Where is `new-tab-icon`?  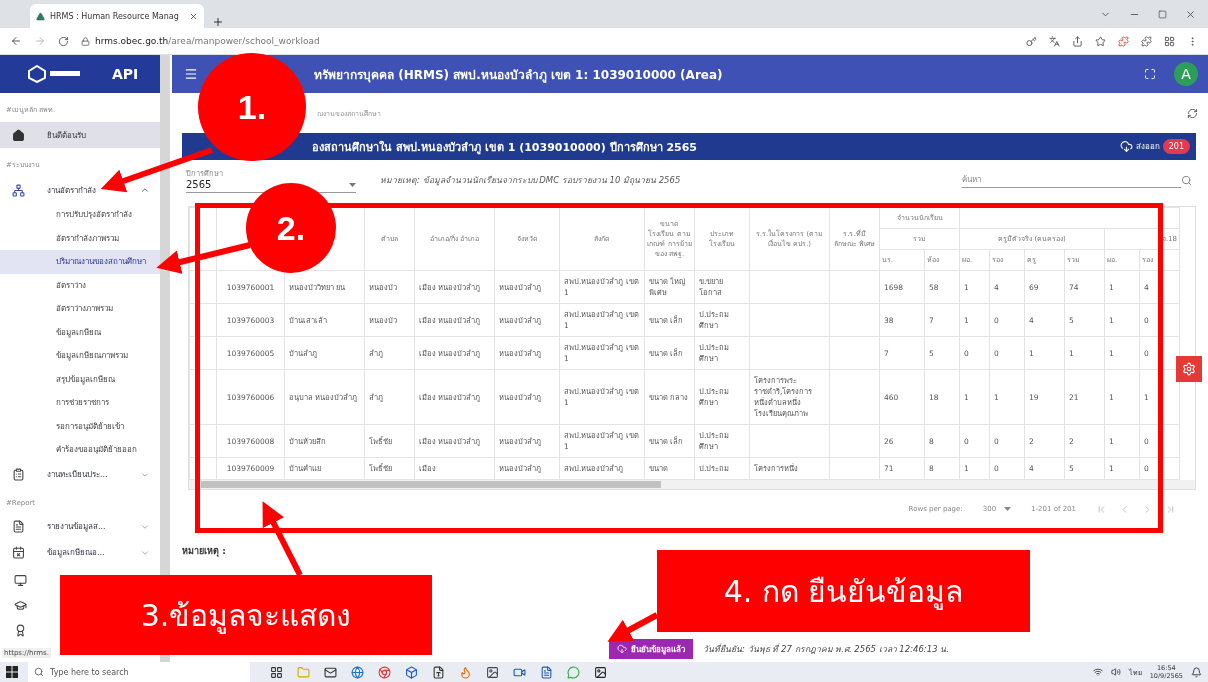
new-tab-icon is located at coordinates (218, 22).